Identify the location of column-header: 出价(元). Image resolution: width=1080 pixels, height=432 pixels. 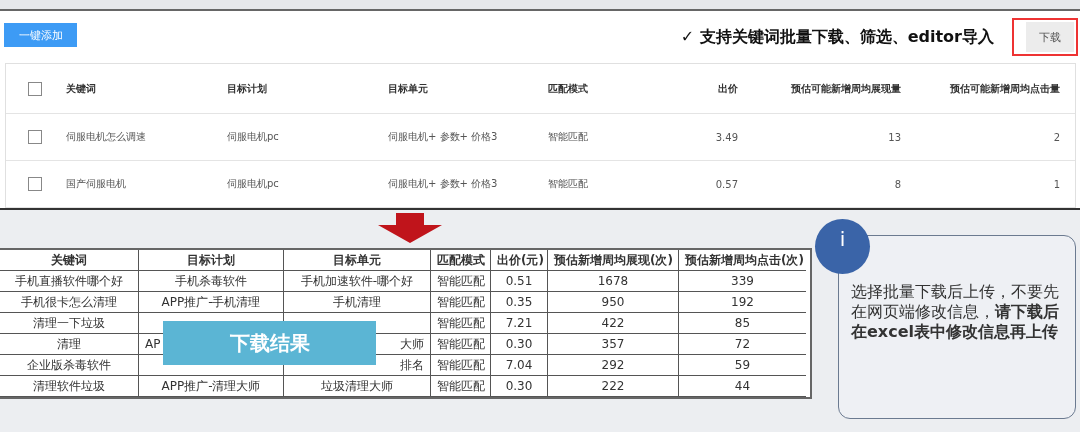
(519, 260).